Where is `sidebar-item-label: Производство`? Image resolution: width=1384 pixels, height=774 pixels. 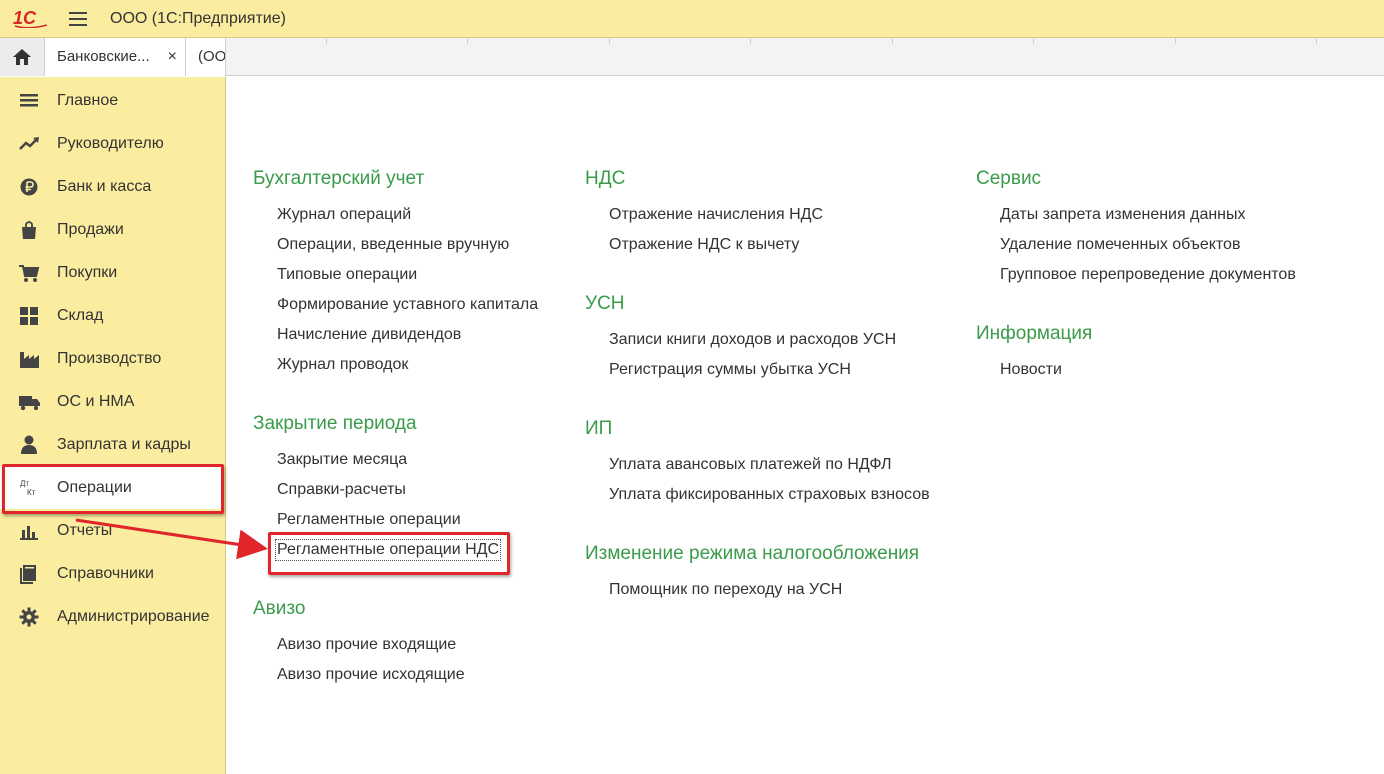 sidebar-item-label: Производство is located at coordinates (109, 358).